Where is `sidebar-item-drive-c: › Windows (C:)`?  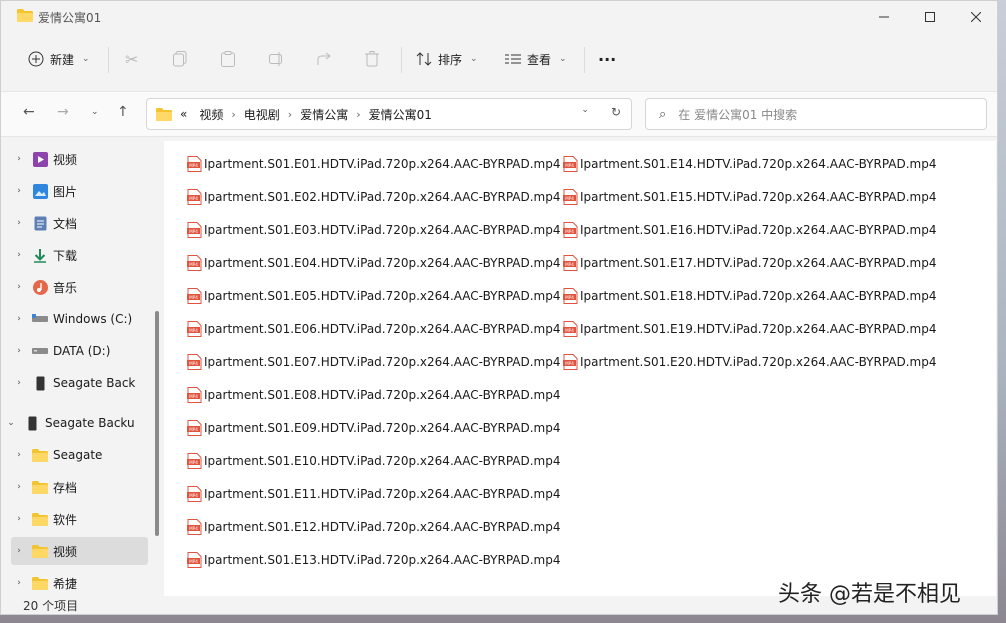 sidebar-item-drive-c: › Windows (C:) is located at coordinates (79, 319).